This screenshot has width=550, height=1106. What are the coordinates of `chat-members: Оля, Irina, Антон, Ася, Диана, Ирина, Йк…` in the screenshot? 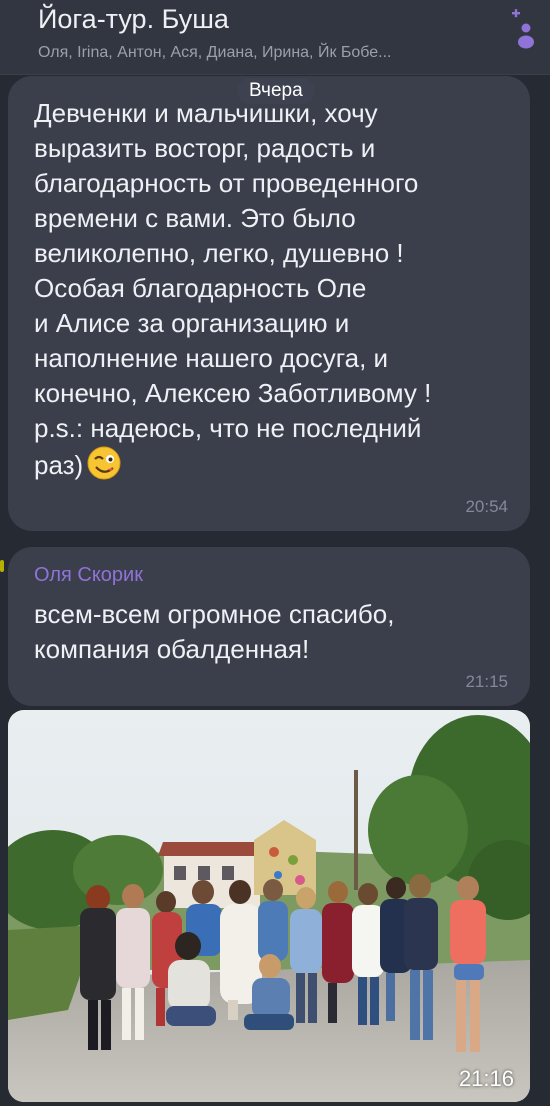 It's located at (263, 53).